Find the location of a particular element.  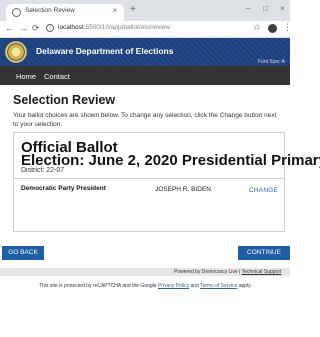

url-field: localhost:5500/10/app/ballot/olo/review is located at coordinates (114, 27).